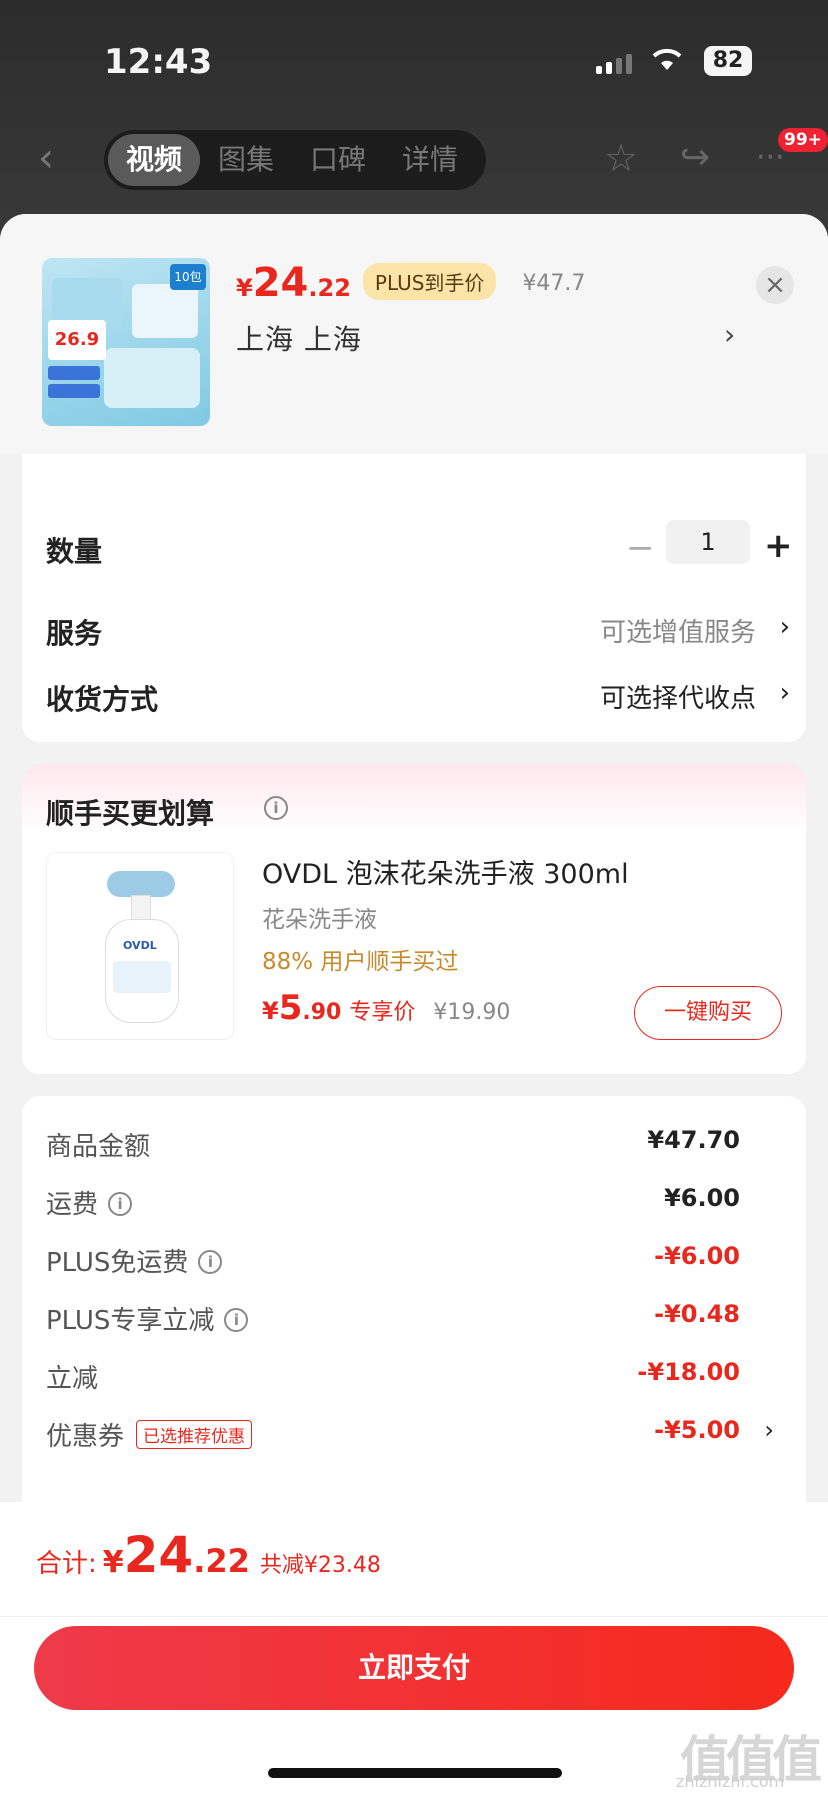 The image size is (828, 1796). I want to click on thumb-price-tag: 26.9, so click(77, 340).